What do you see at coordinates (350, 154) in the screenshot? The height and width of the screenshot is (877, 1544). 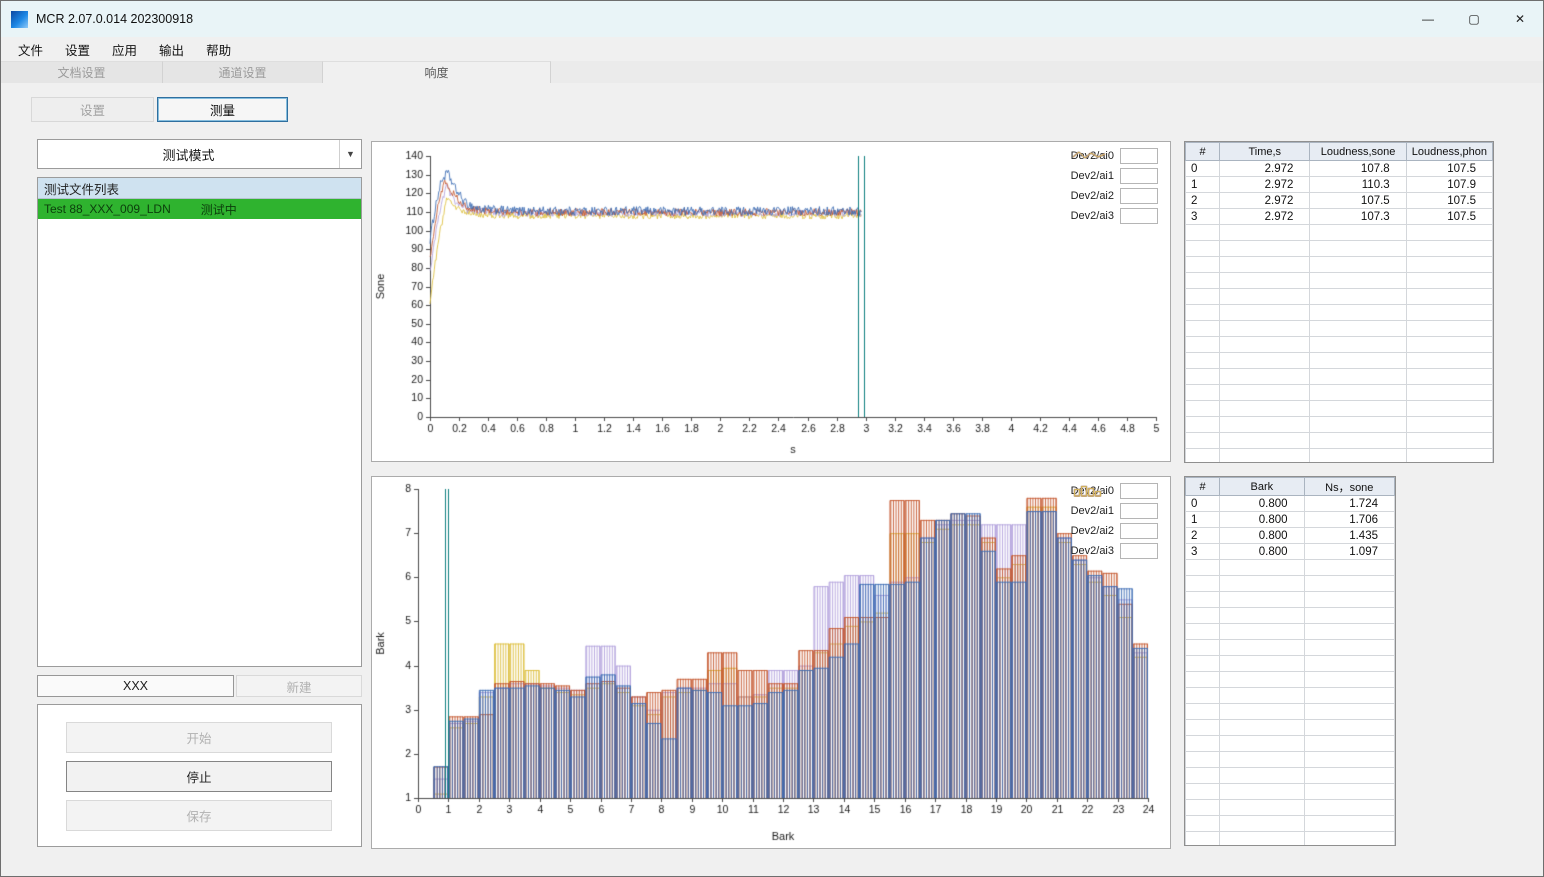 I see `chevron-down-icon: ▼` at bounding box center [350, 154].